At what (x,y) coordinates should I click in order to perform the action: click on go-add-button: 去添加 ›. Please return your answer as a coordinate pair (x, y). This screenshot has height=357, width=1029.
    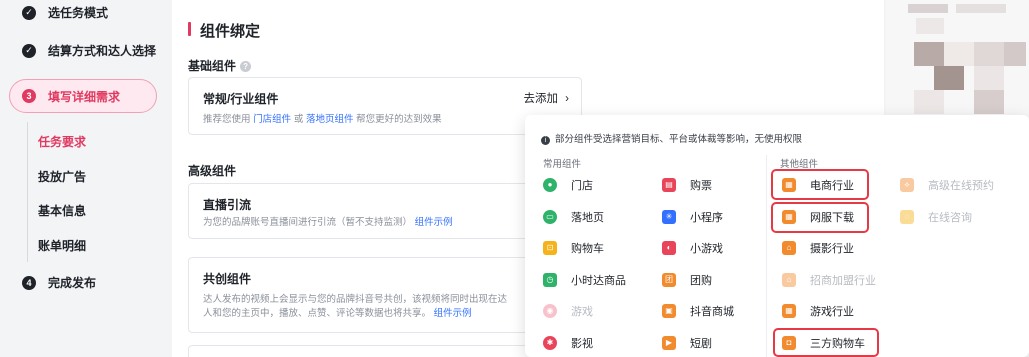
    Looking at the image, I should click on (546, 98).